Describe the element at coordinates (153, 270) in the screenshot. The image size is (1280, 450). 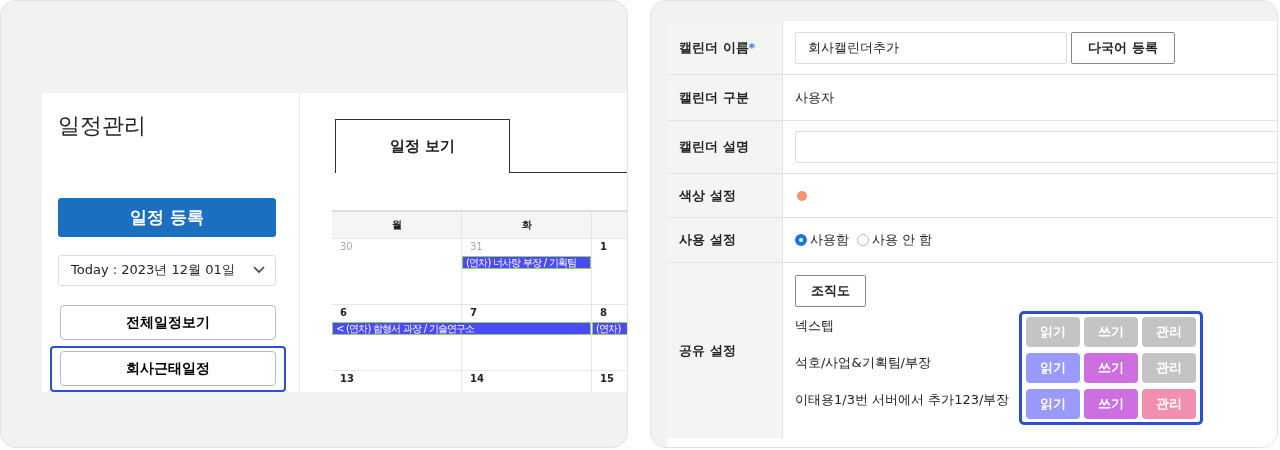
I see `date-value: Today : 2023년 12월 01일` at that location.